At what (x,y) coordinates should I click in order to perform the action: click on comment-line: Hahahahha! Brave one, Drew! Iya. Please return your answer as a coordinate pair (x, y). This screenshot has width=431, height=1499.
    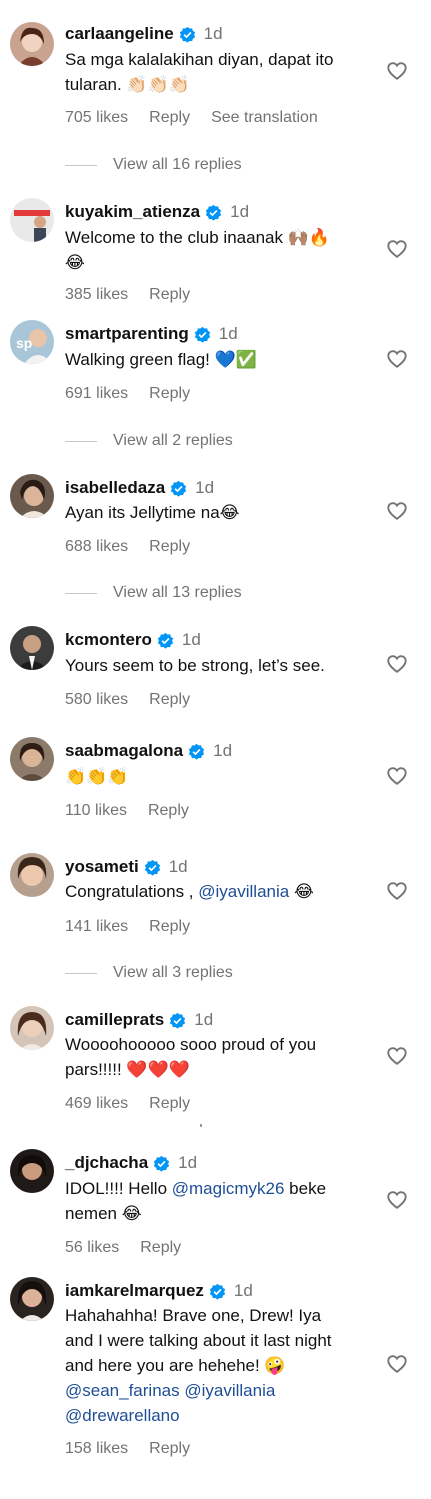
    Looking at the image, I should click on (193, 1315).